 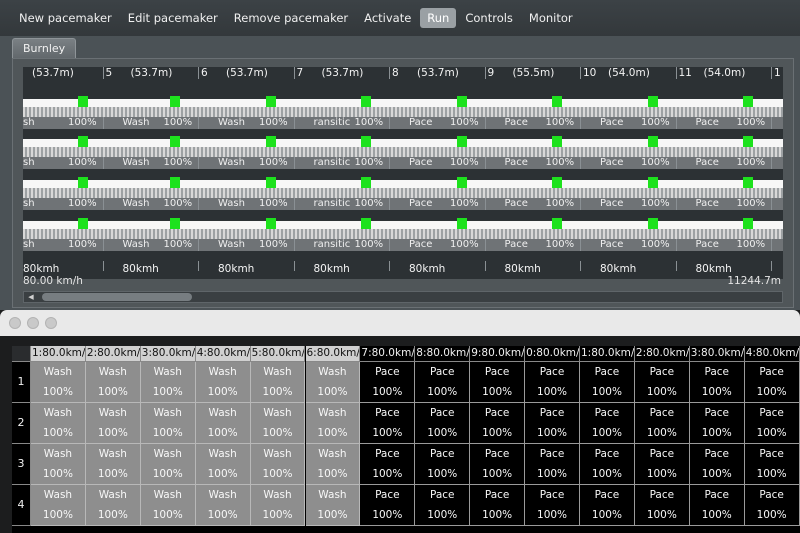 I want to click on close-window-icon, so click(x=15, y=323).